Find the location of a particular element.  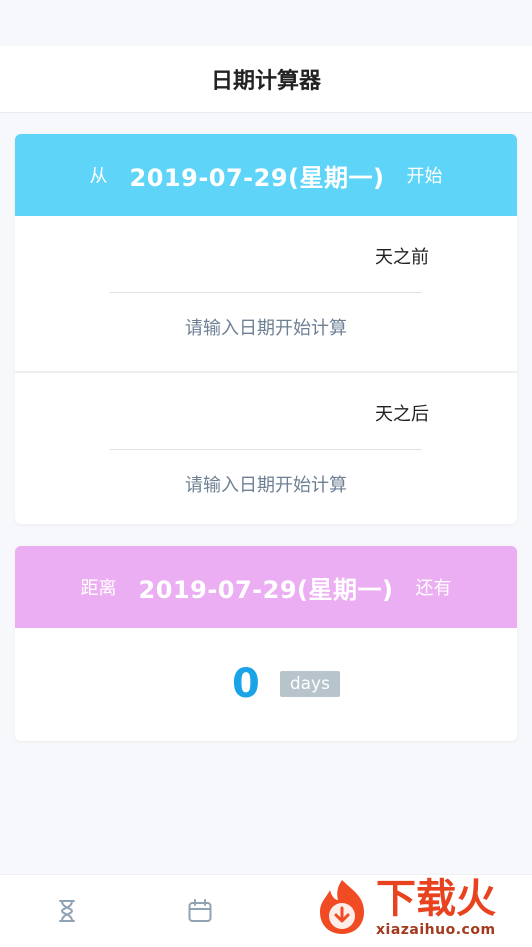

status-bar-area is located at coordinates (266, 10).